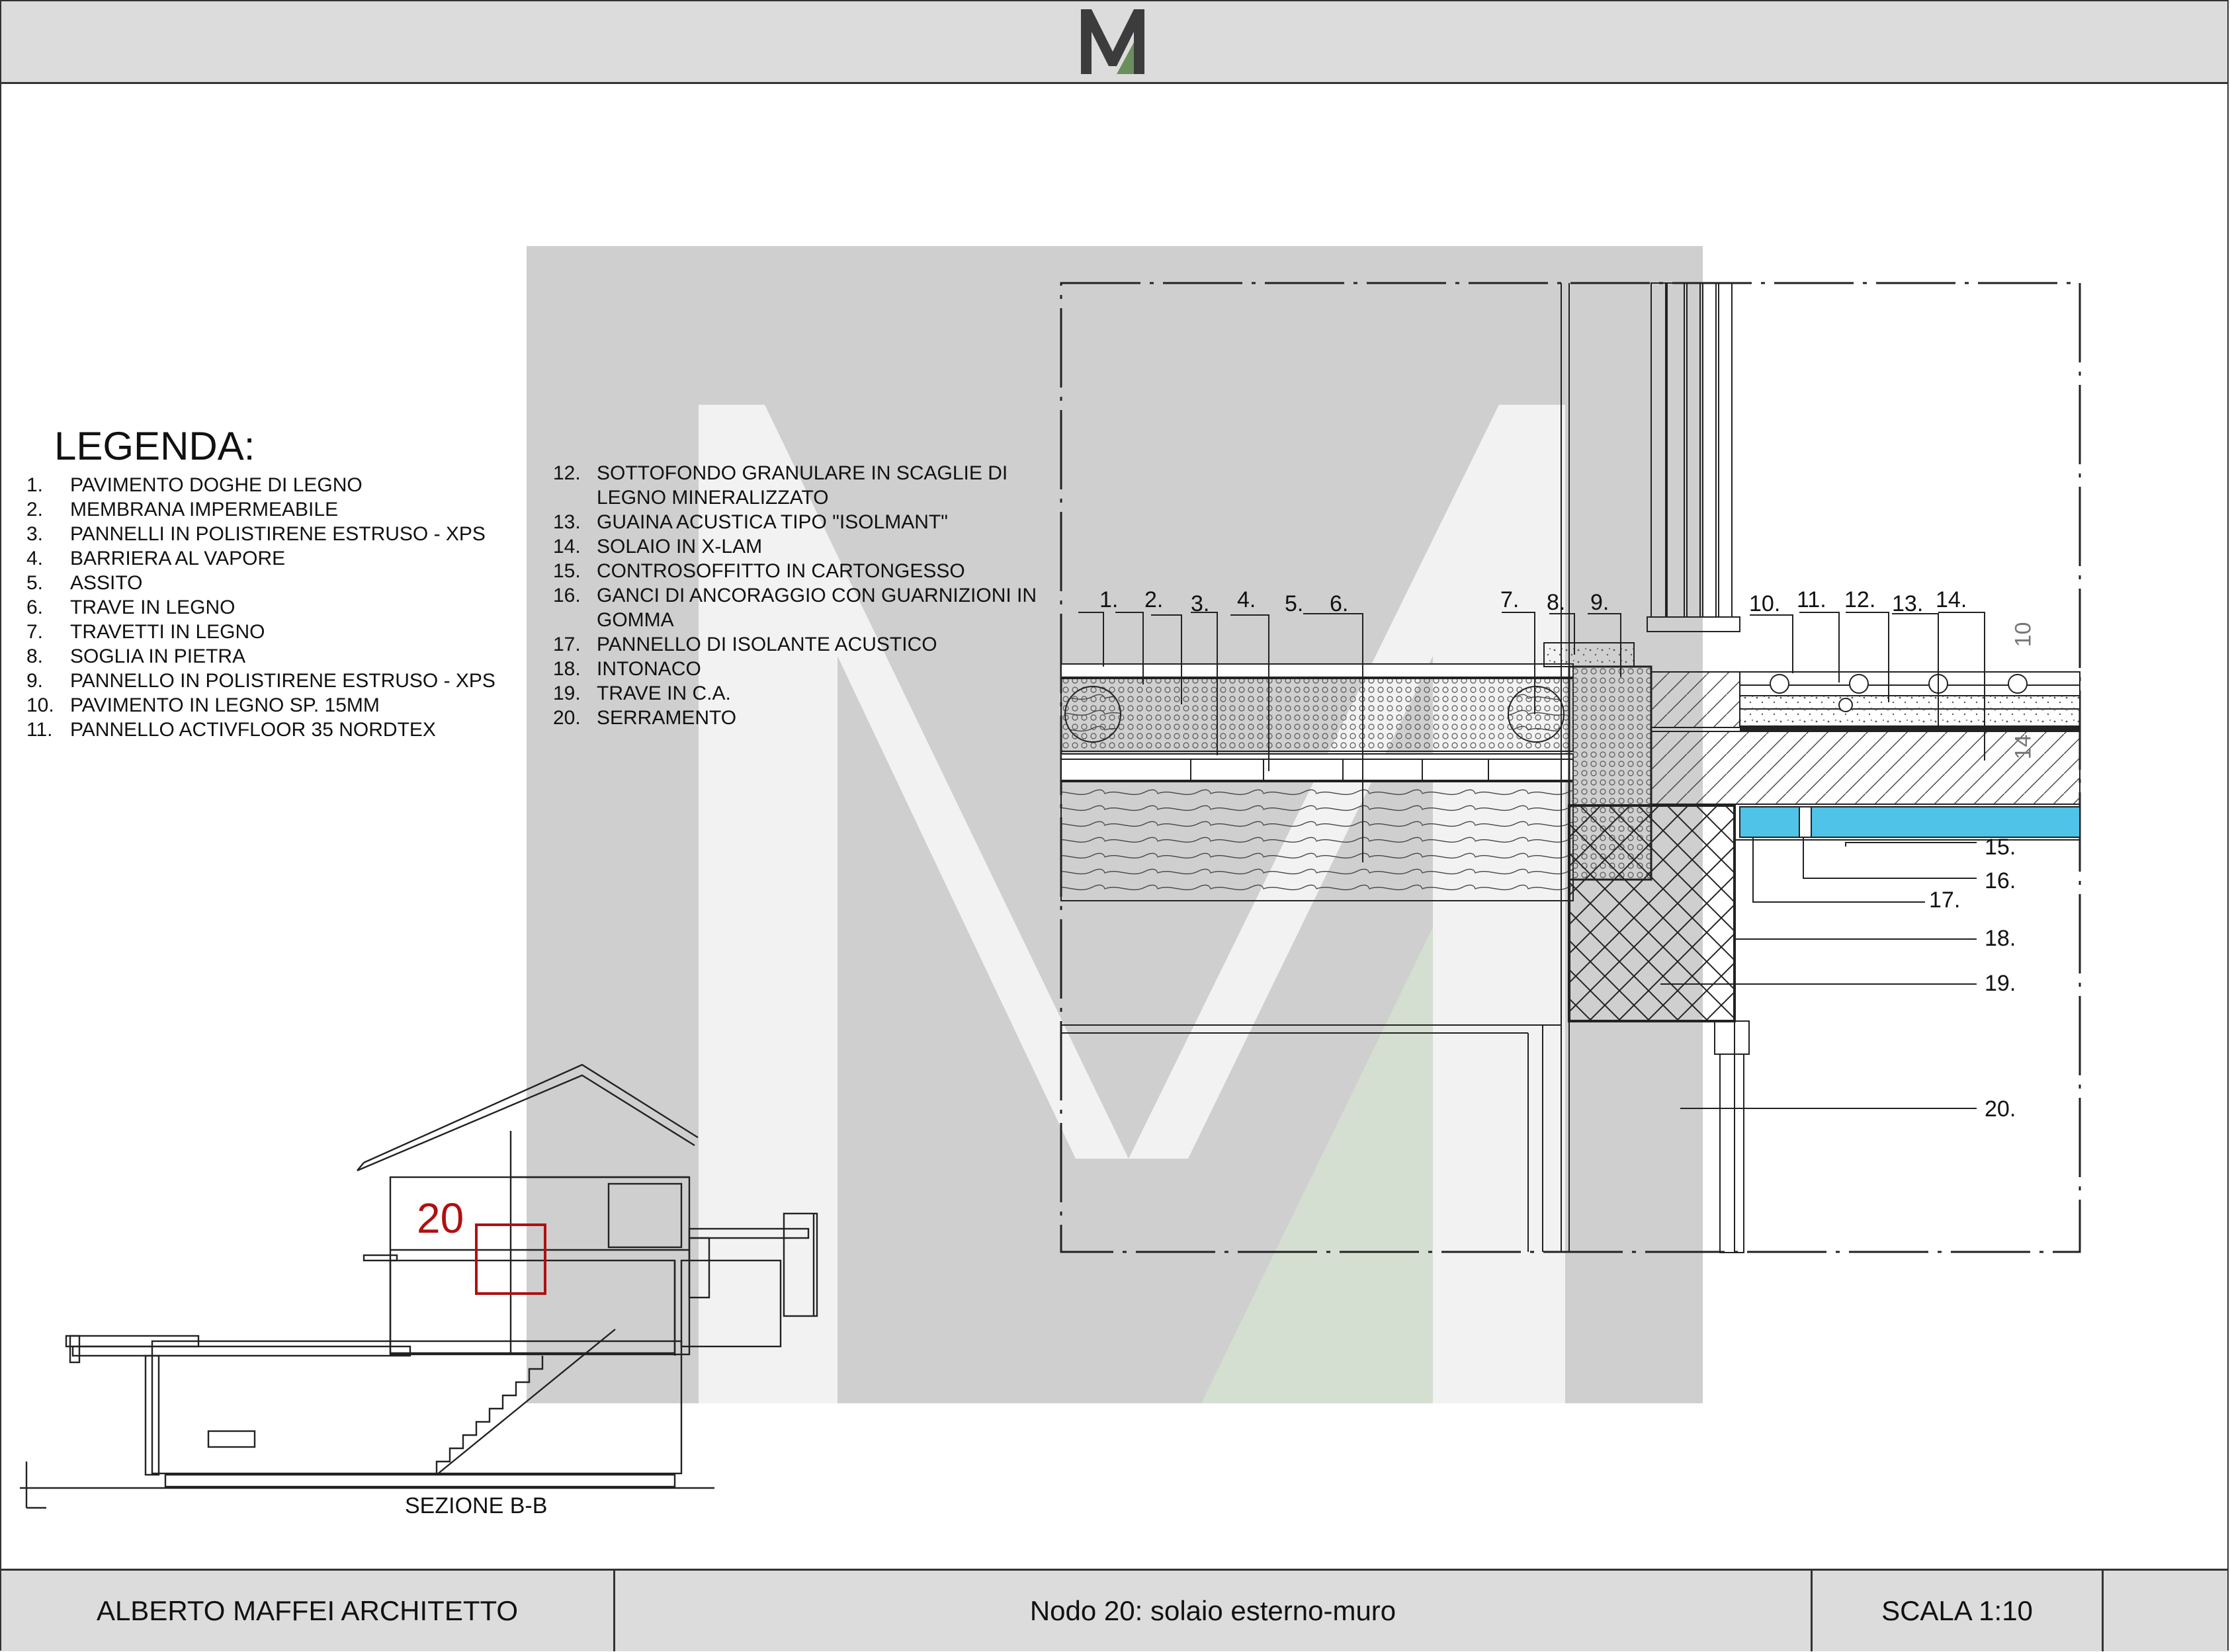 The height and width of the screenshot is (1652, 2230). I want to click on callout-label: 13., so click(1908, 603).